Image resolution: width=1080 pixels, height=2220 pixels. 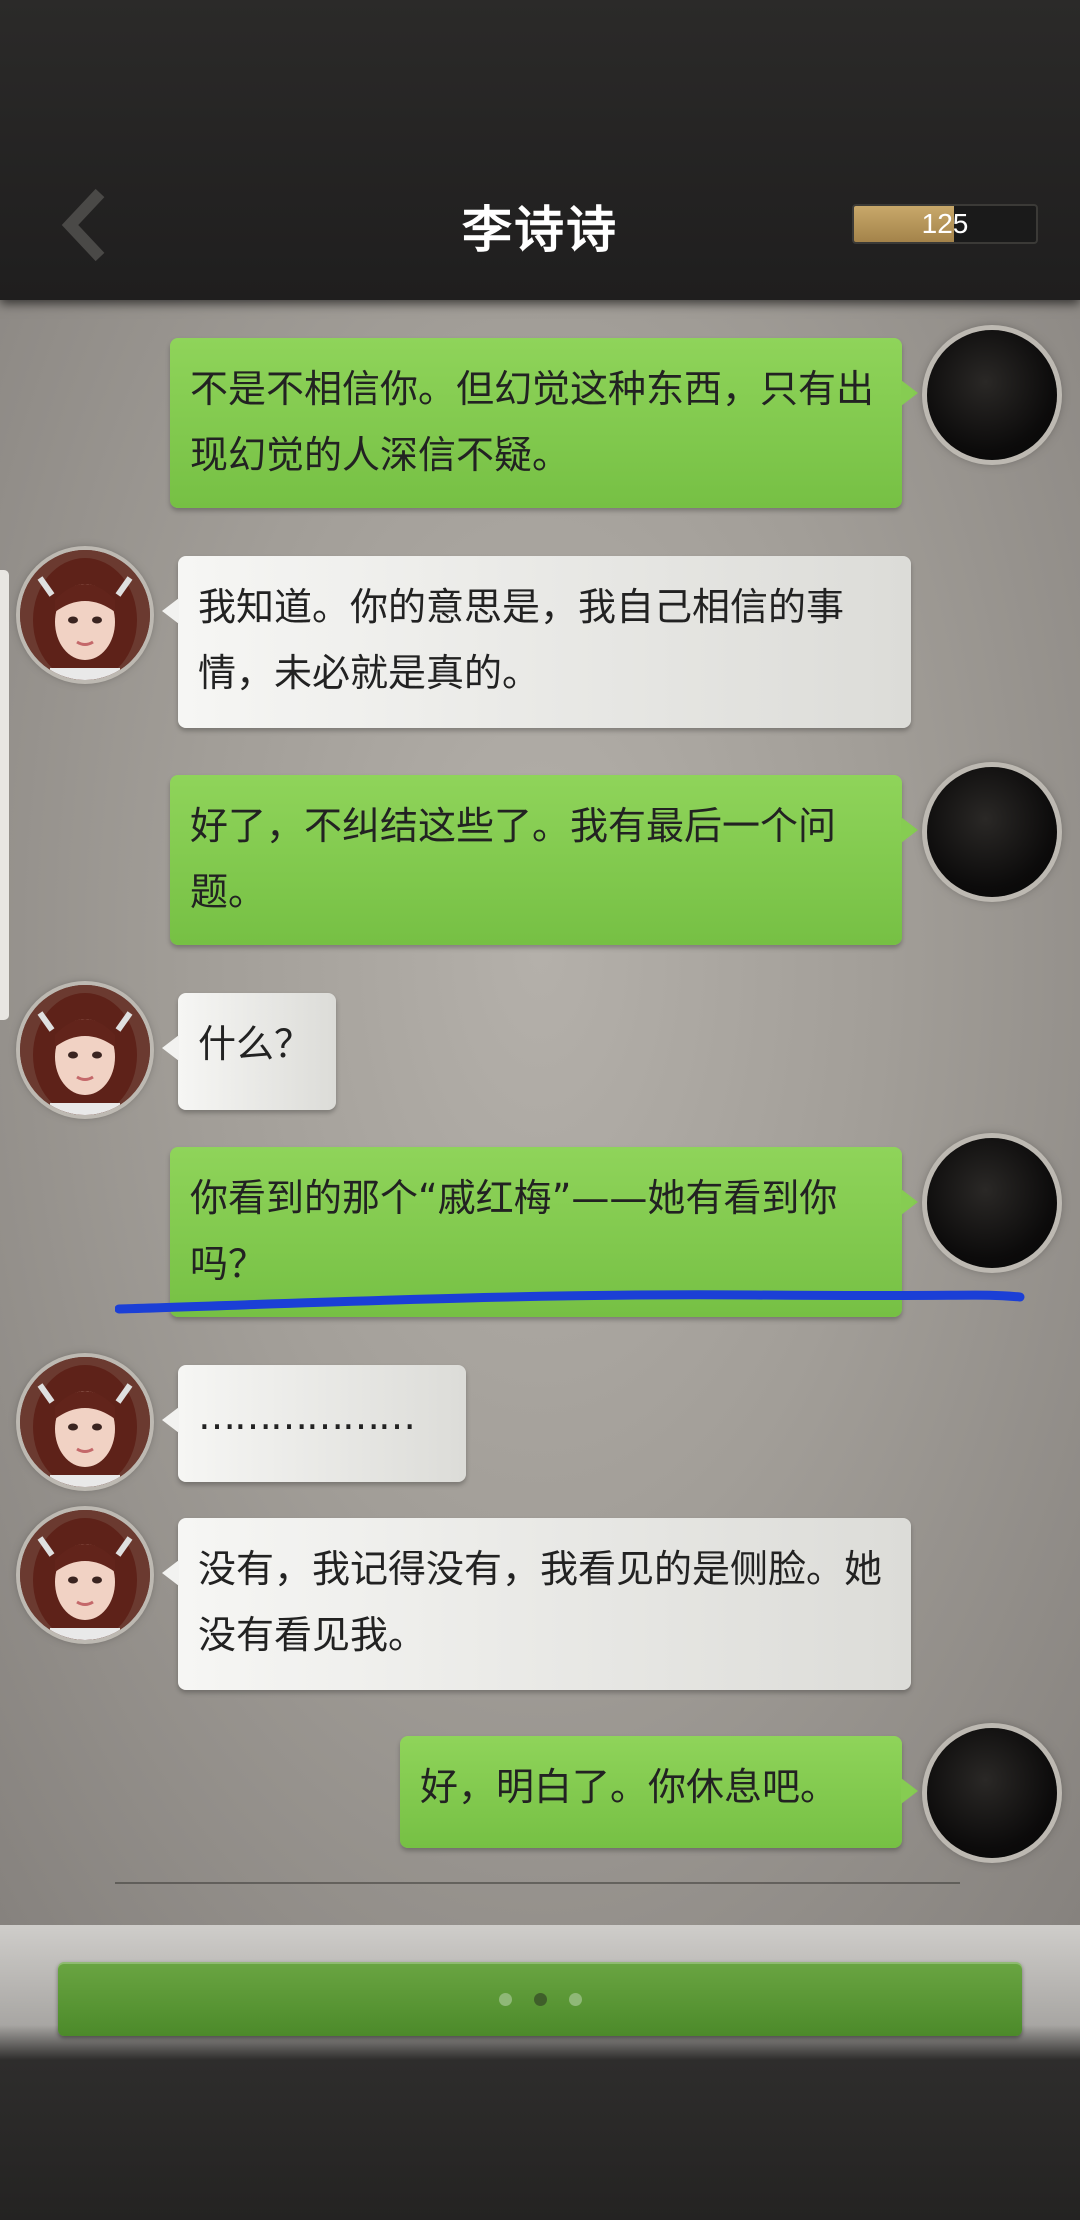 I want to click on score-meter: 125, so click(x=945, y=224).